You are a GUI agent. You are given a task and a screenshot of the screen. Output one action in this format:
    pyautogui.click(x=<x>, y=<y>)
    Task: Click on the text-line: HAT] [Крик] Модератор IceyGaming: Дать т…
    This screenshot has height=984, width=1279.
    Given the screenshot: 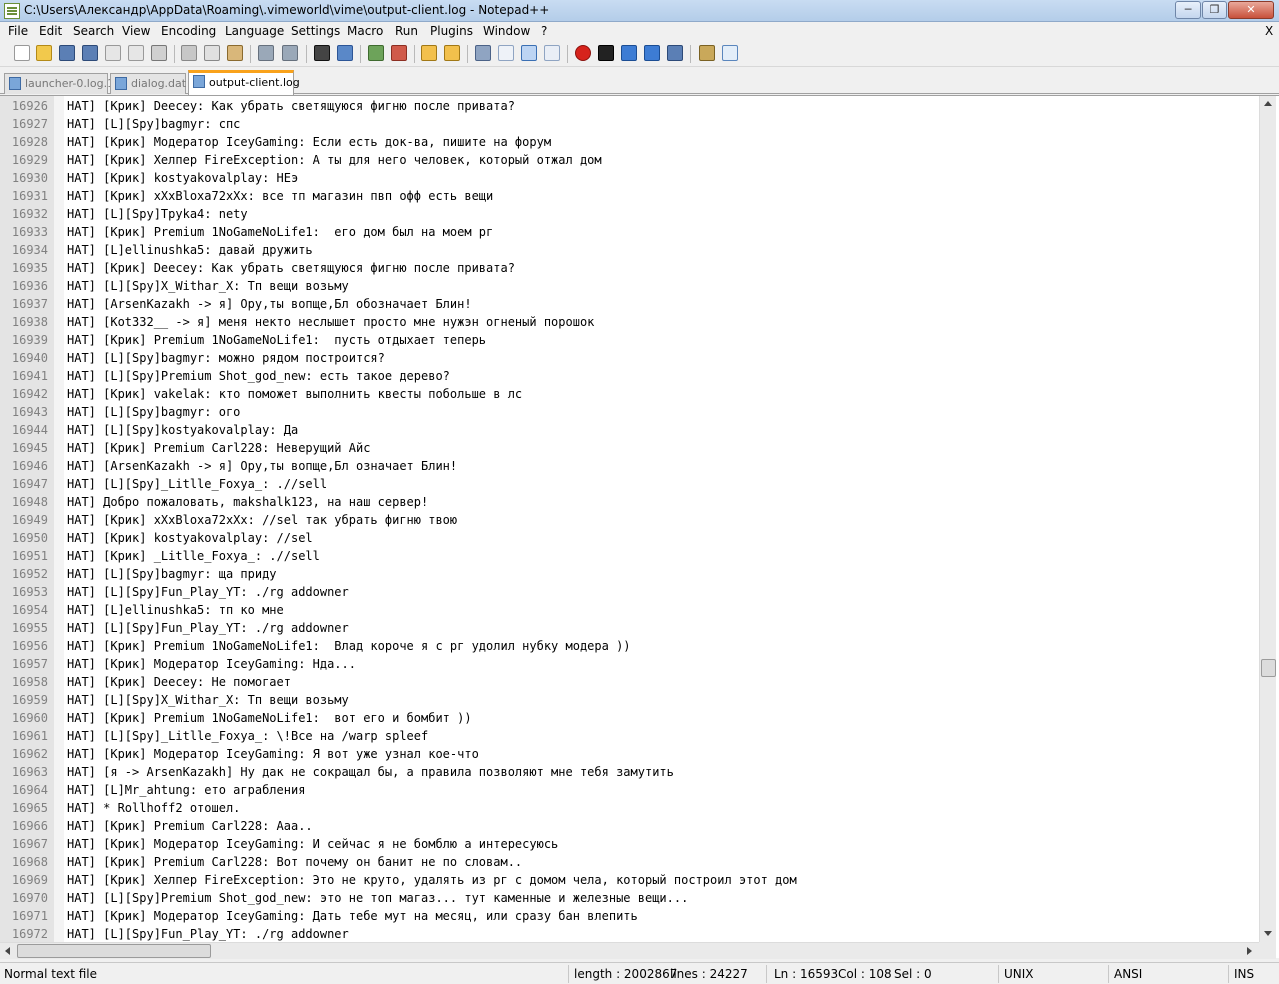 What is the action you would take?
    pyautogui.click(x=352, y=916)
    